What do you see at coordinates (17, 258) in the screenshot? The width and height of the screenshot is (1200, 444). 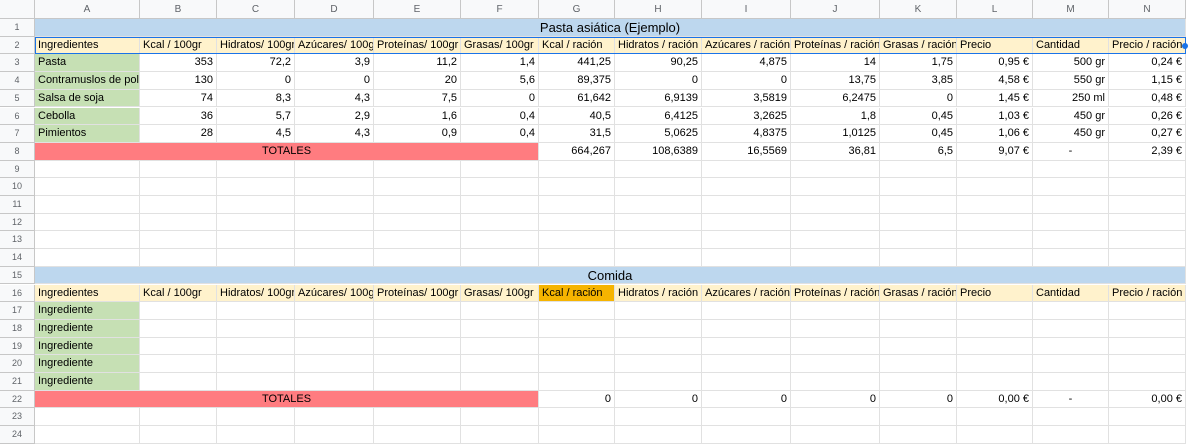 I see `row-header-14: 14` at bounding box center [17, 258].